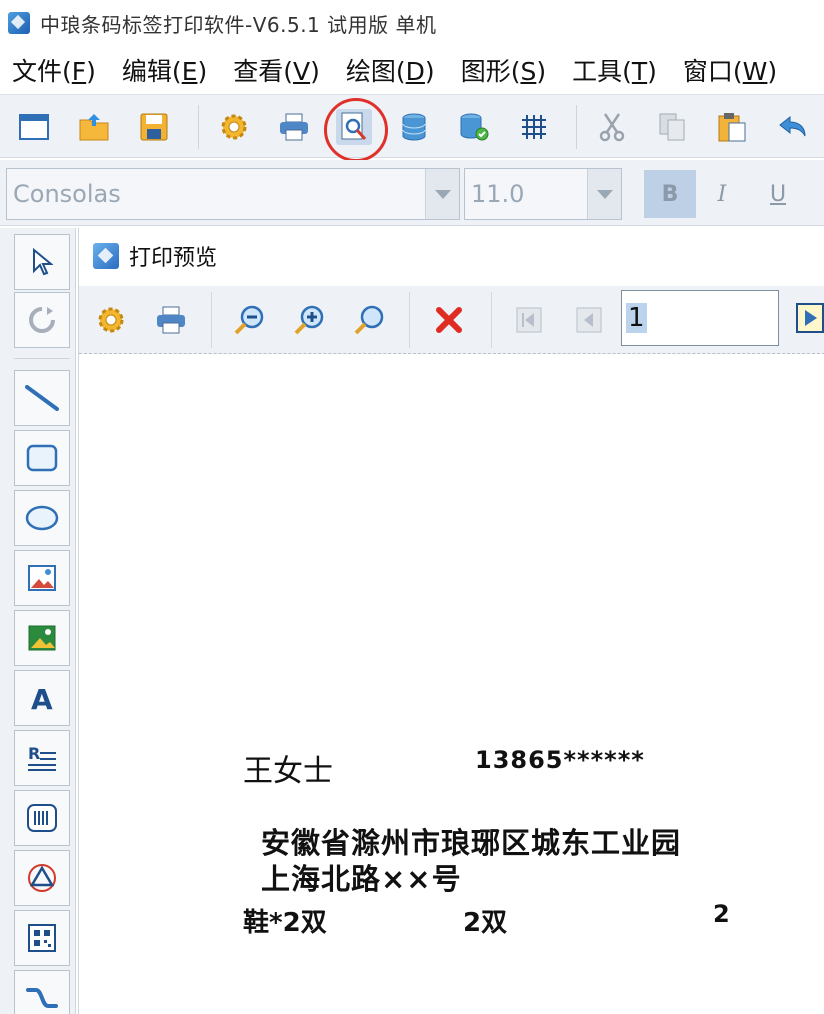  Describe the element at coordinates (672, 127) in the screenshot. I see `copy-icon` at that location.